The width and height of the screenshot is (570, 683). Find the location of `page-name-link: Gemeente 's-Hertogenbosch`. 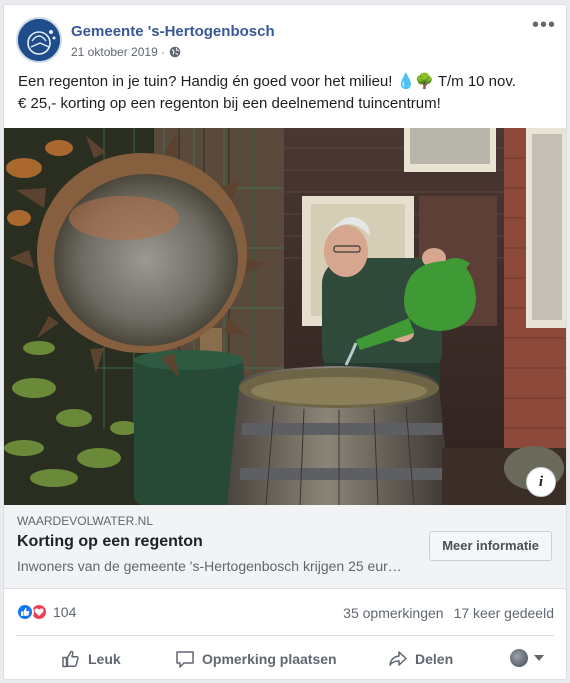

page-name-link: Gemeente 's-Hertogenbosch is located at coordinates (173, 31).